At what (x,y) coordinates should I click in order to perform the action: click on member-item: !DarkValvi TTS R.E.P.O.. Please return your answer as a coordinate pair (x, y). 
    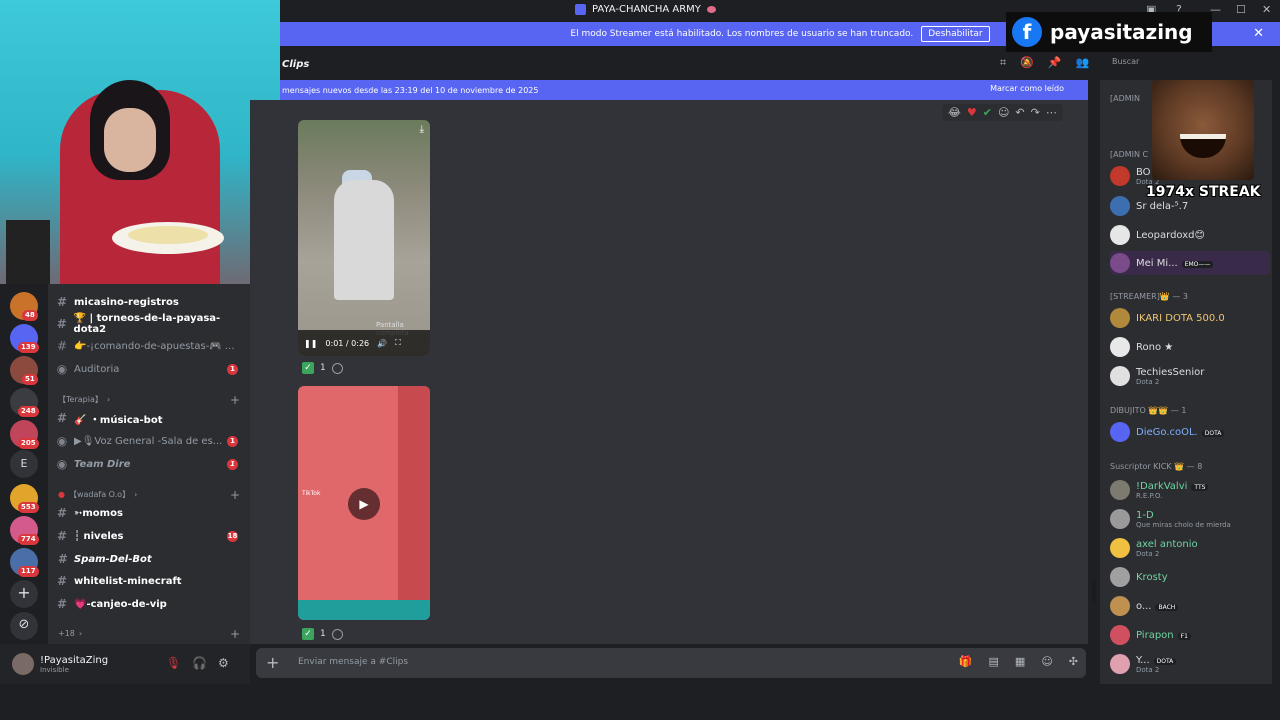
    Looking at the image, I should click on (1190, 490).